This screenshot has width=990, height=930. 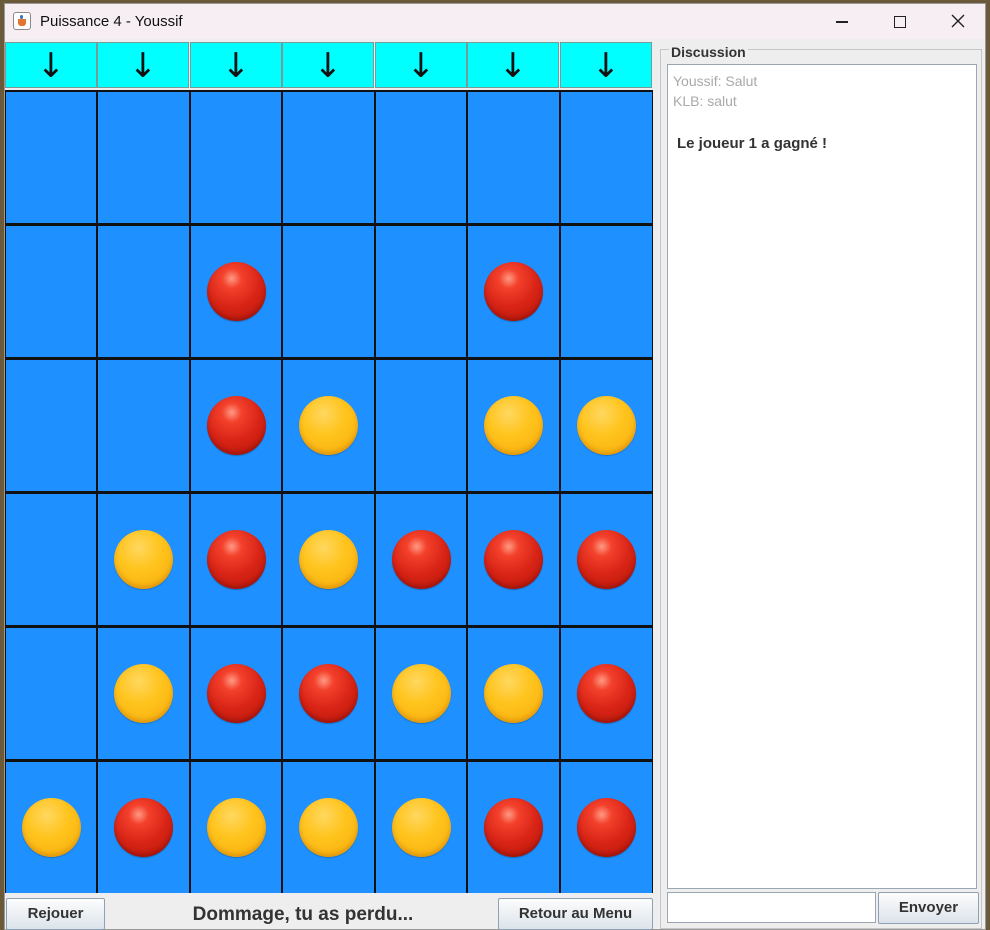 I want to click on chat-input, so click(x=771, y=907).